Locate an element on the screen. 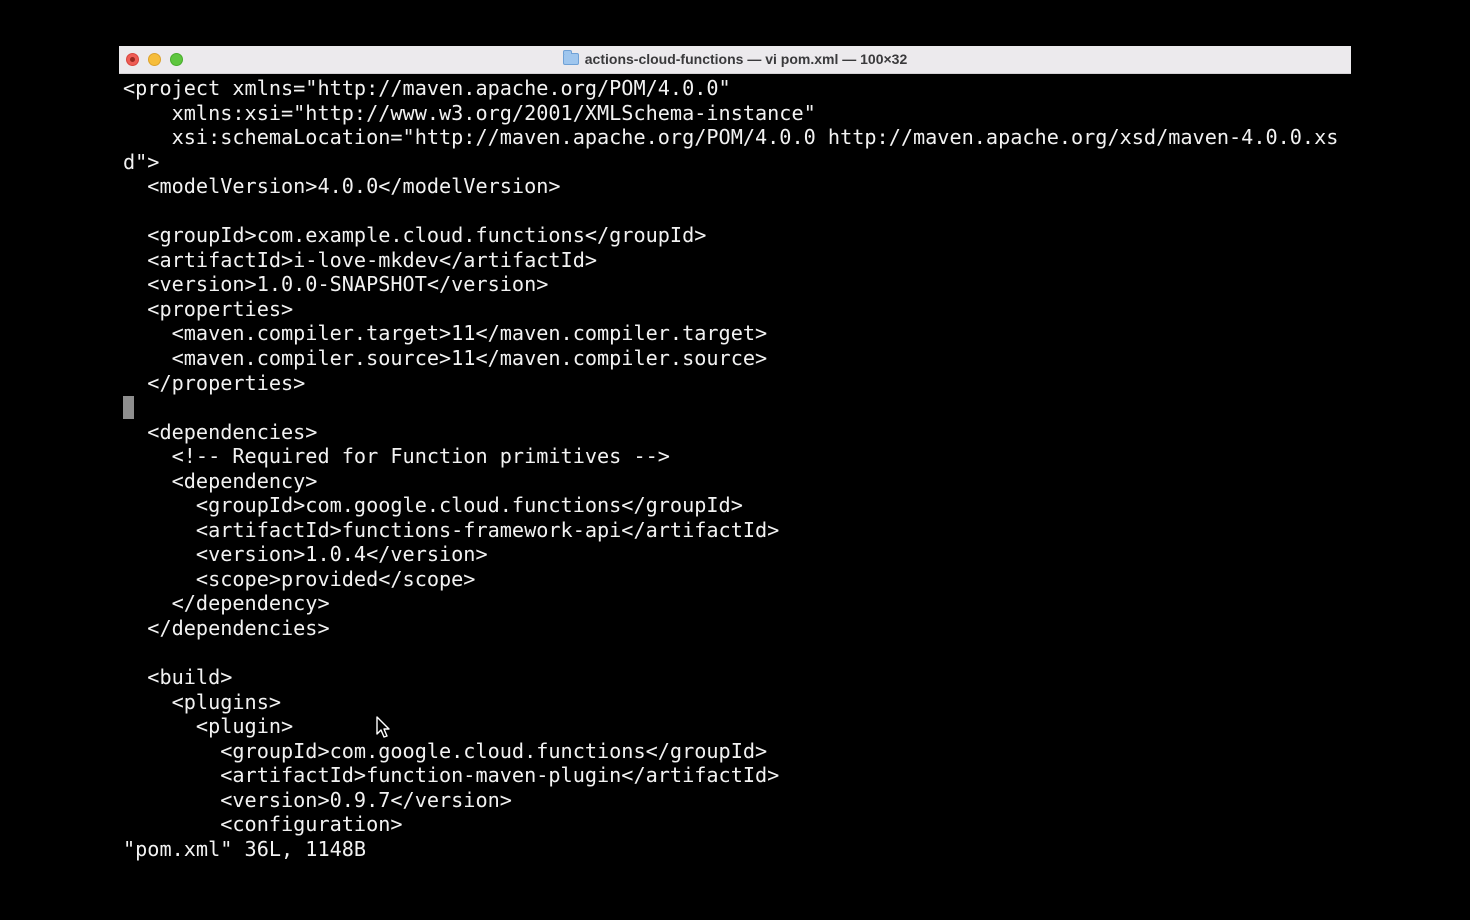 The width and height of the screenshot is (1470, 920). editor-line: d"> is located at coordinates (141, 161).